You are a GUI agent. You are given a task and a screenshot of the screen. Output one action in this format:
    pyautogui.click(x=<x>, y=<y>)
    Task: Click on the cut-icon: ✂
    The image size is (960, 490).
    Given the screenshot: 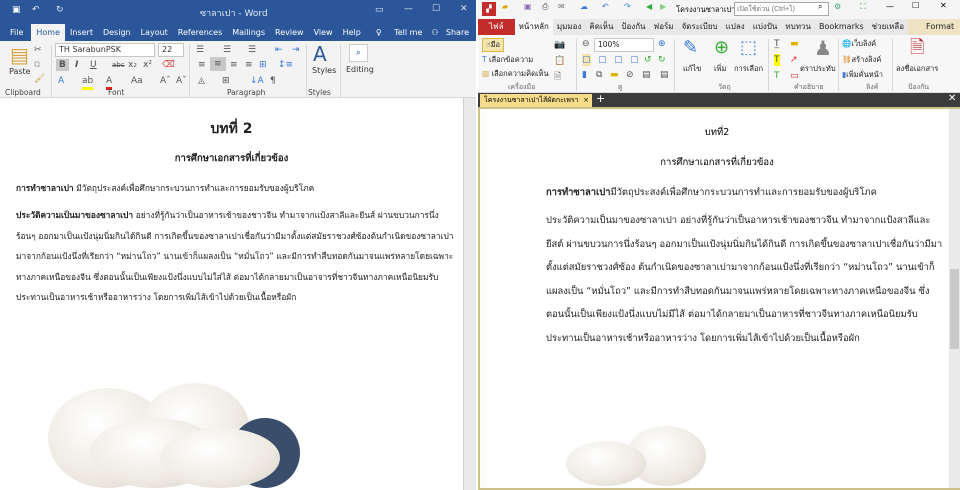 What is the action you would take?
    pyautogui.click(x=38, y=50)
    